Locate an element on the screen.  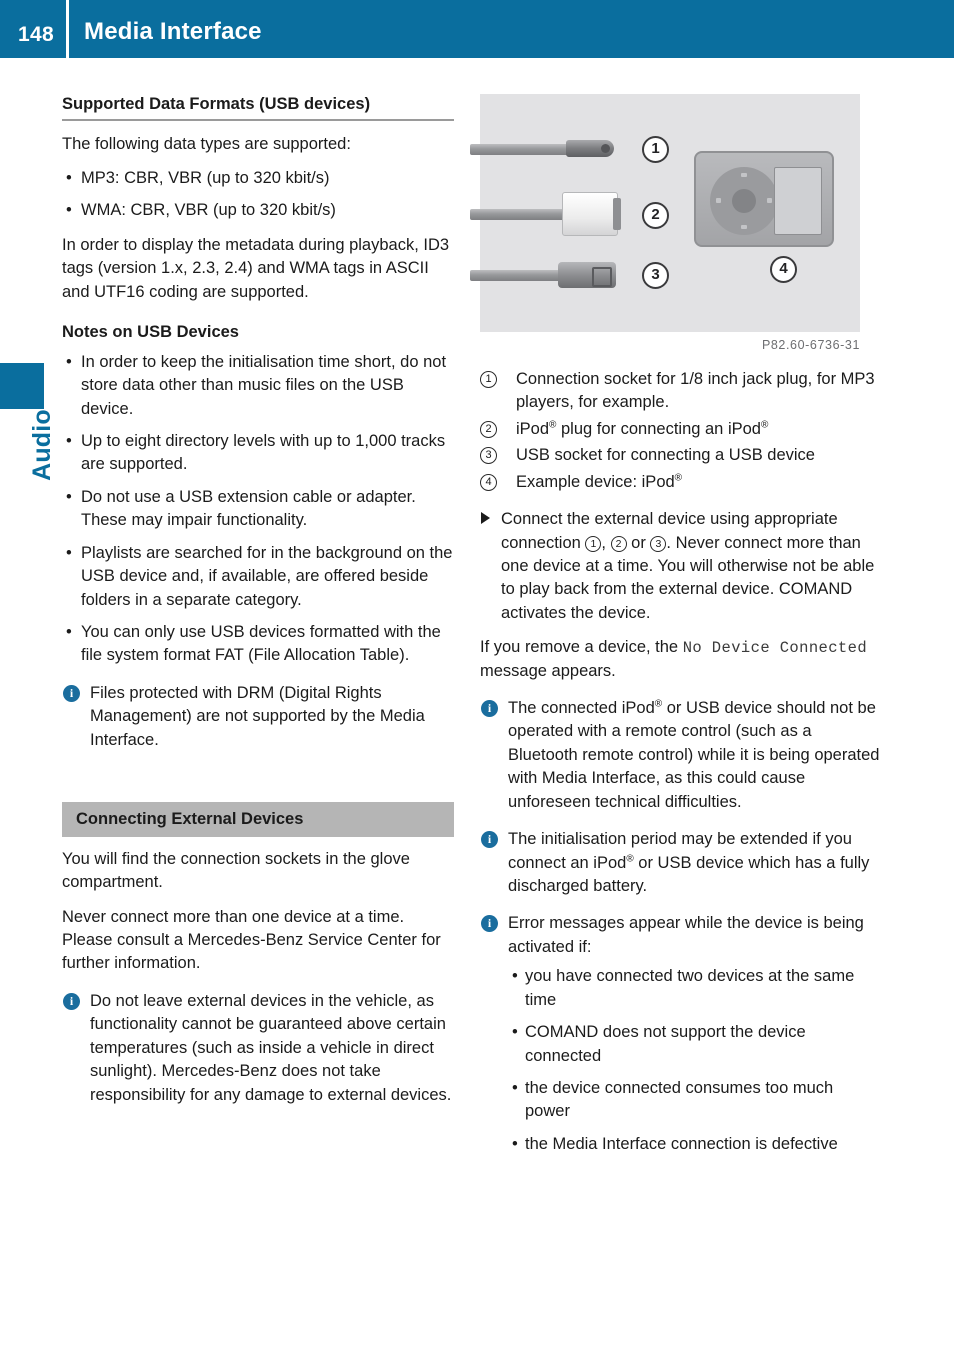
legend-item-3: 3 USB socket for connecting a USB device is located at coordinates (680, 455).